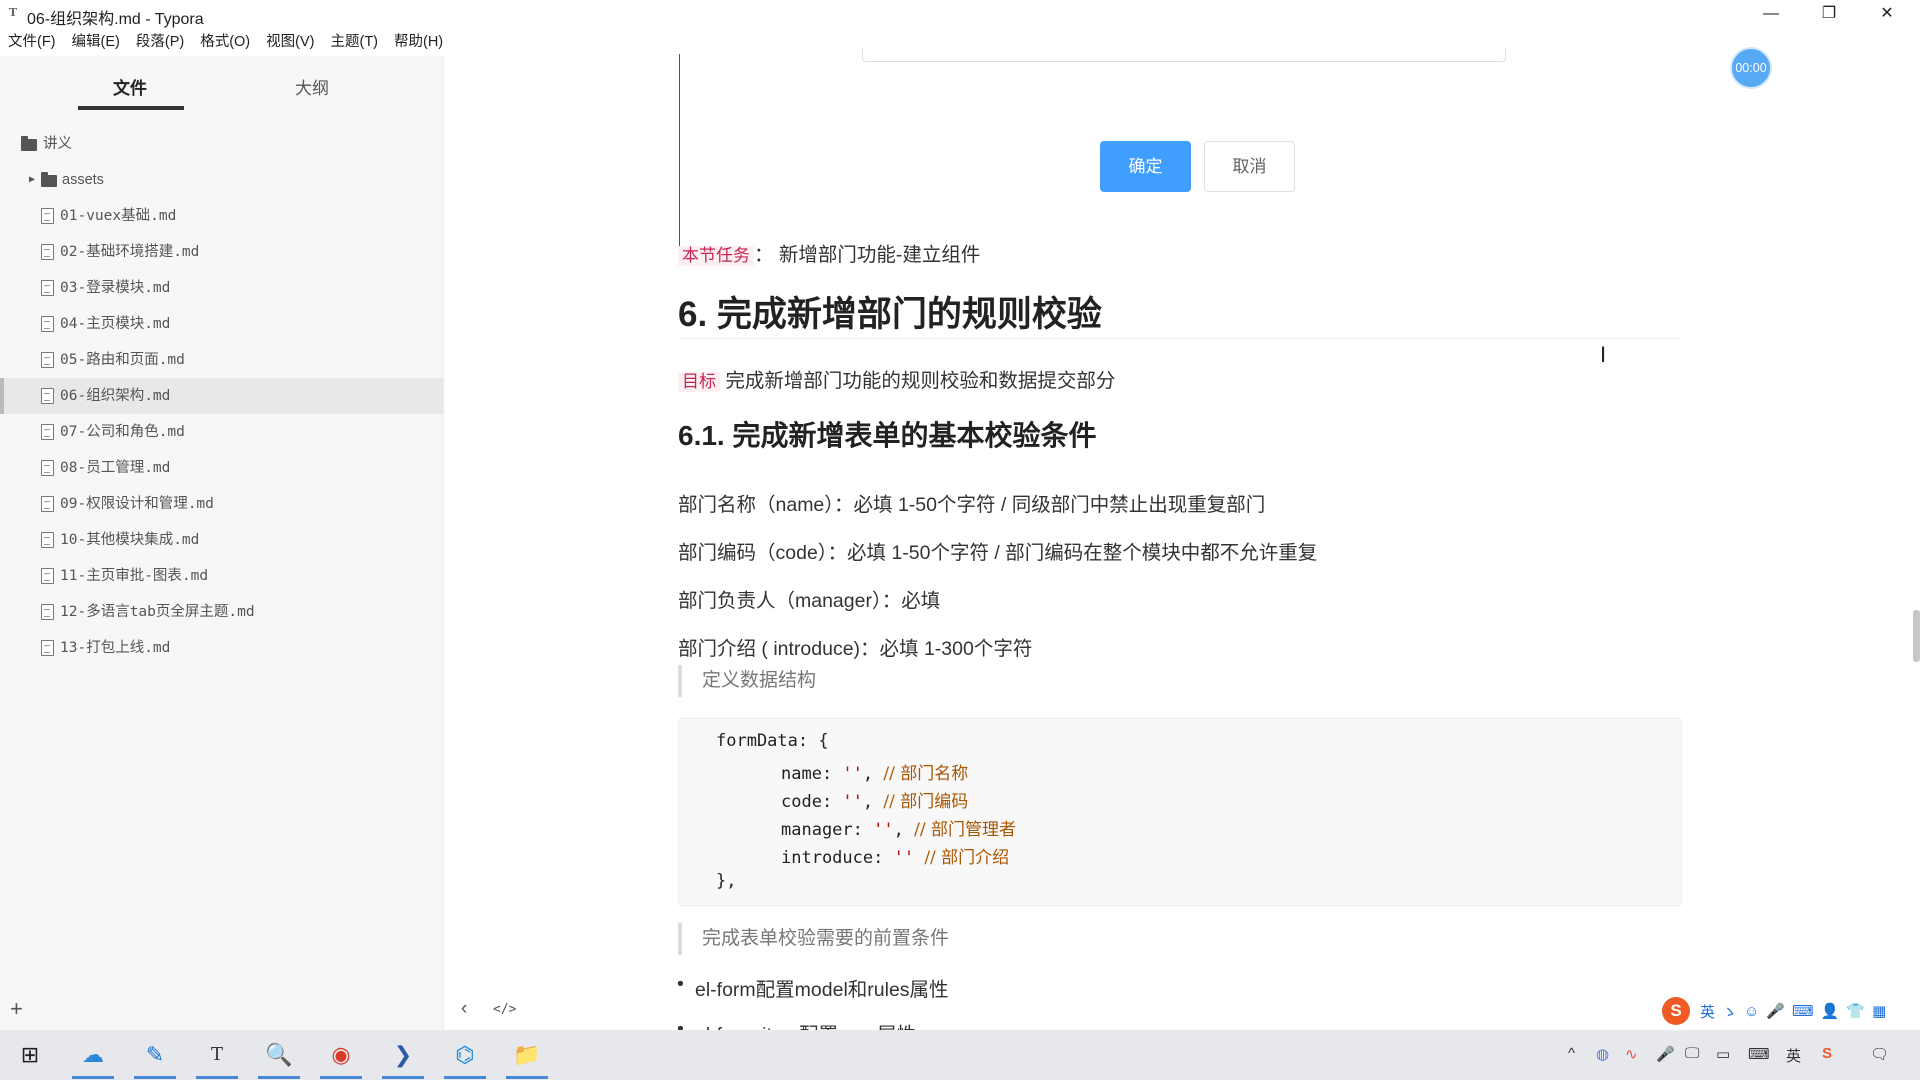 The width and height of the screenshot is (1920, 1080). Describe the element at coordinates (1602, 1054) in the screenshot. I see `tray-app-icon: ◍` at that location.